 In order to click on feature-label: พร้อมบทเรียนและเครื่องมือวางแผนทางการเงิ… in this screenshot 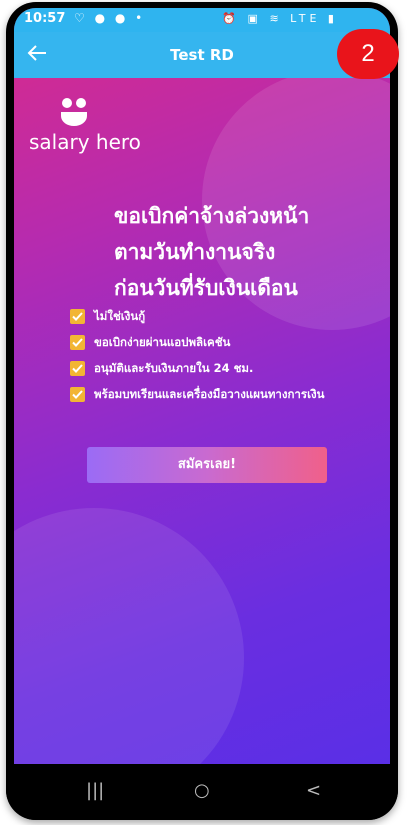, I will do `click(209, 394)`.